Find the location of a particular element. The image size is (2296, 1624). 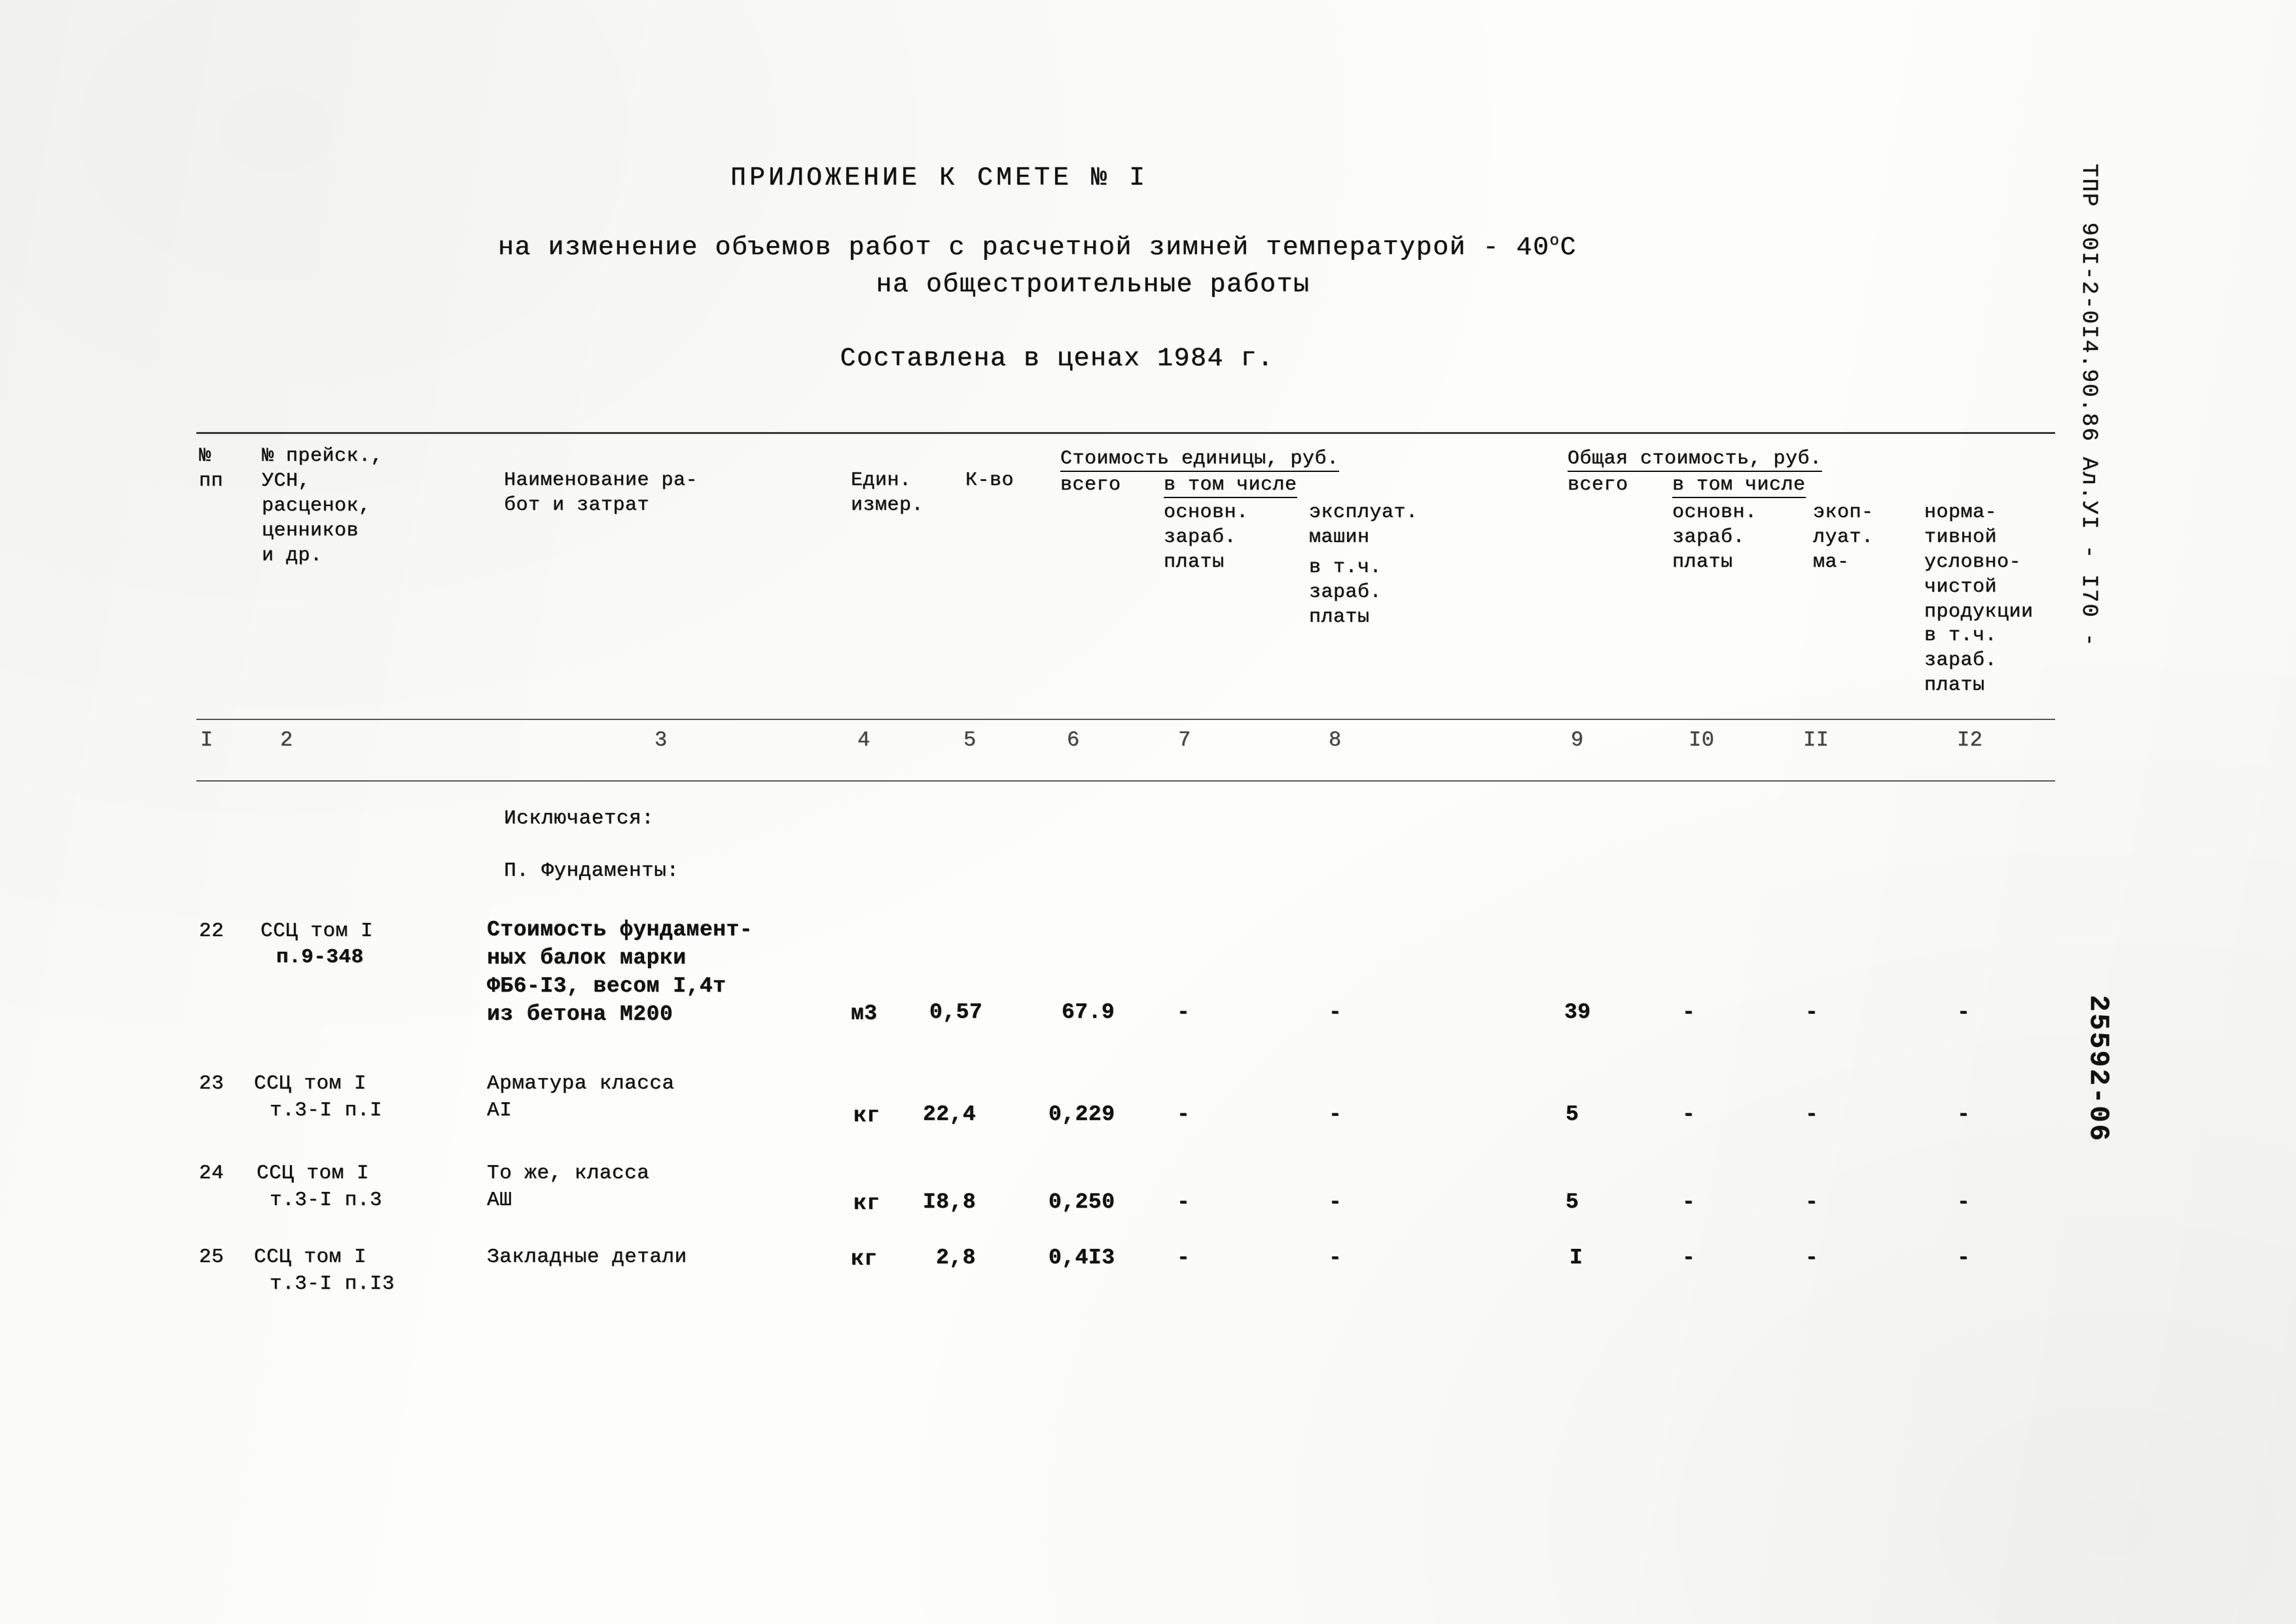

header-group-unit-cost: Стоимость единицы, руб. is located at coordinates (1199, 459).